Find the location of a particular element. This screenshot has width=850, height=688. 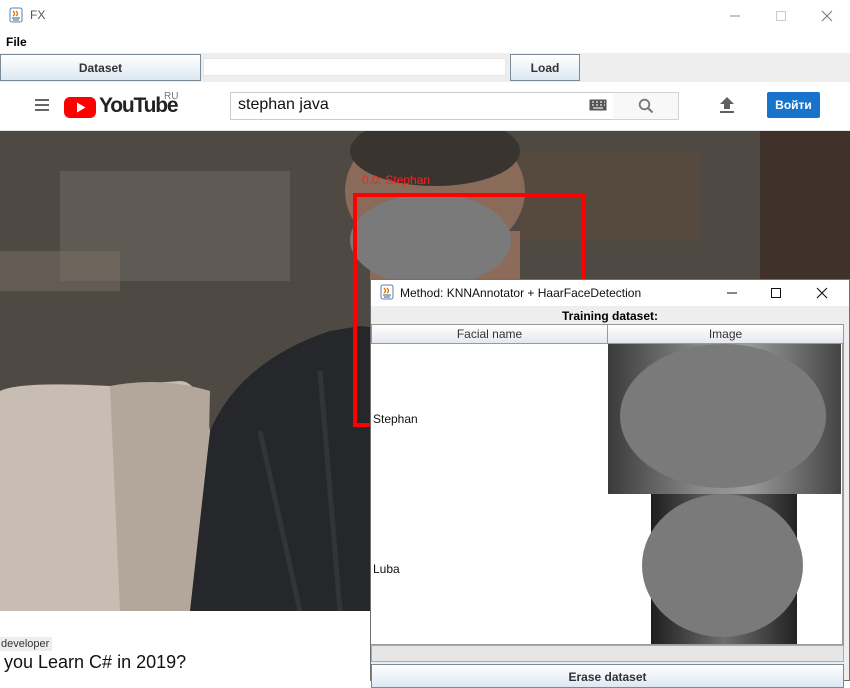

hamburger-menu-icon is located at coordinates (42, 106).